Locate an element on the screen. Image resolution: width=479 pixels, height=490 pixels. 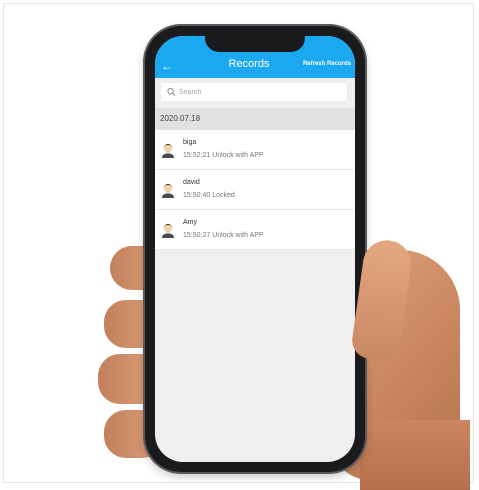
record-detail: 15:50:27 Unlock with APP is located at coordinates (223, 235).